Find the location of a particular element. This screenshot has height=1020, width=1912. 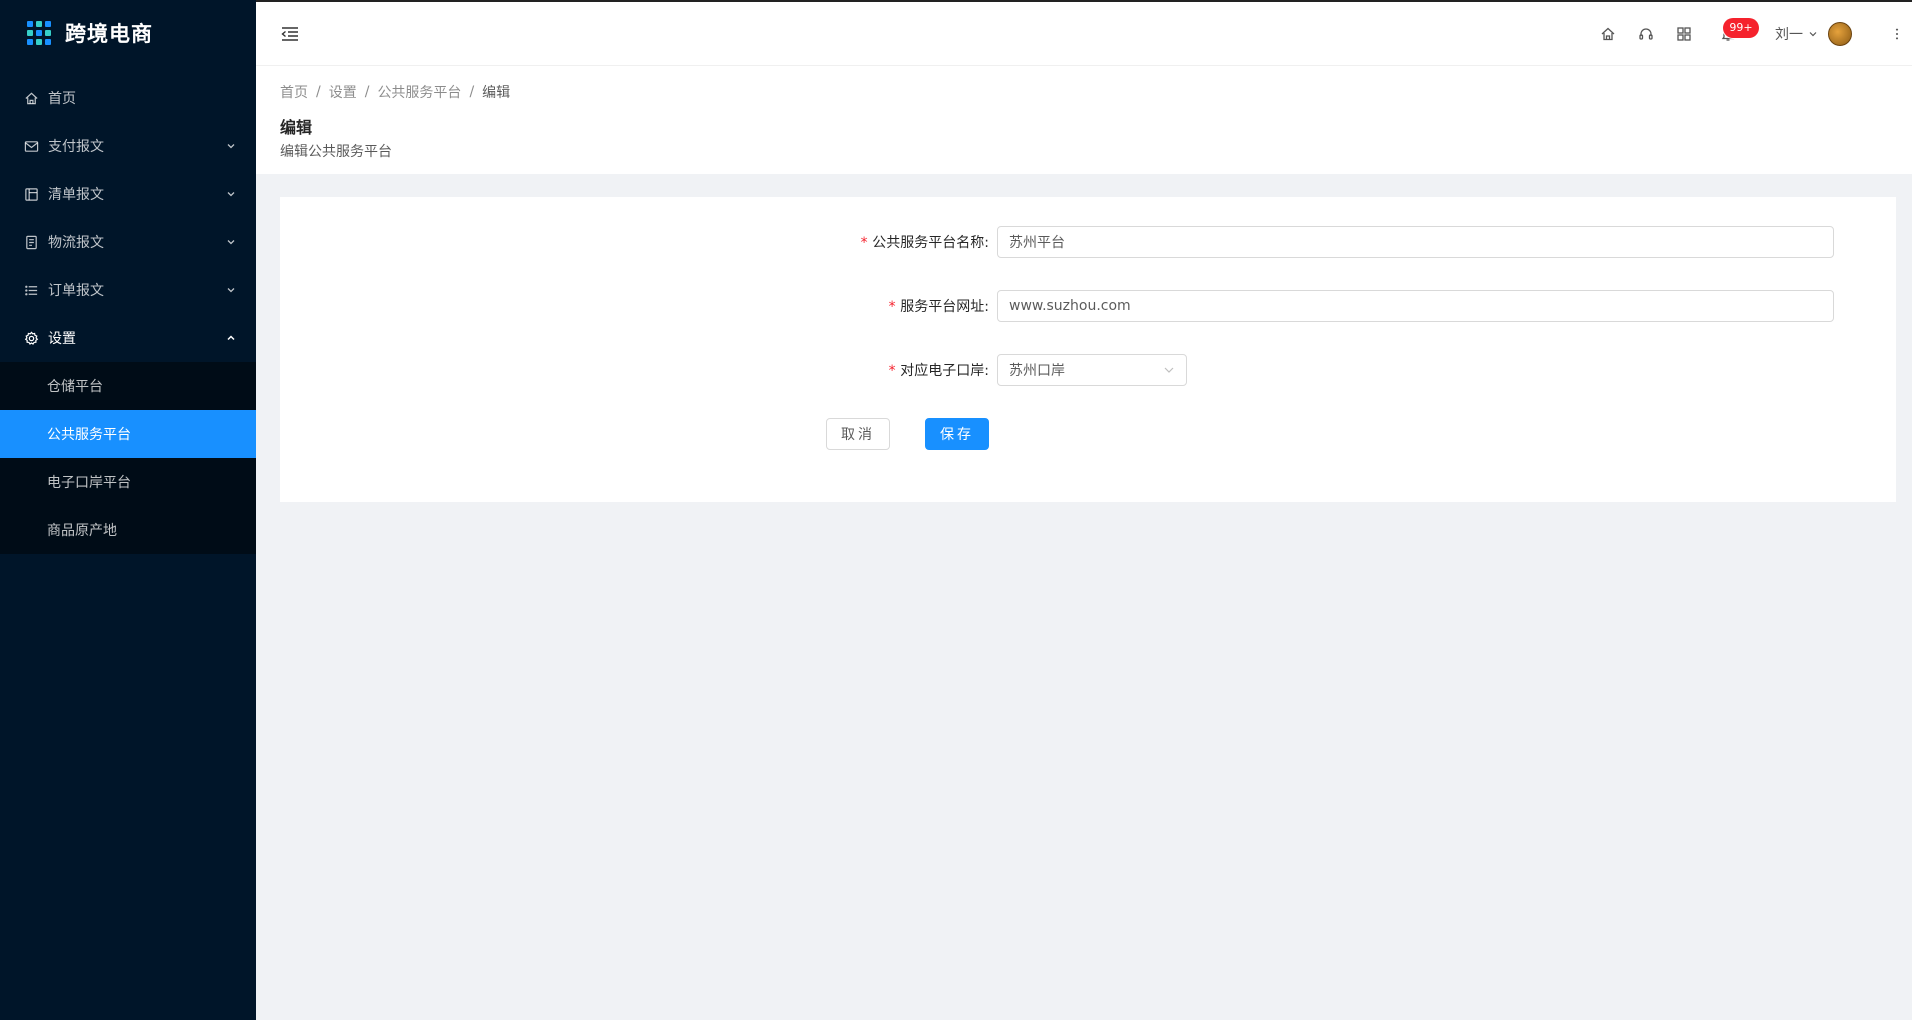

top-header: 99+ 刘一 is located at coordinates (1084, 33).